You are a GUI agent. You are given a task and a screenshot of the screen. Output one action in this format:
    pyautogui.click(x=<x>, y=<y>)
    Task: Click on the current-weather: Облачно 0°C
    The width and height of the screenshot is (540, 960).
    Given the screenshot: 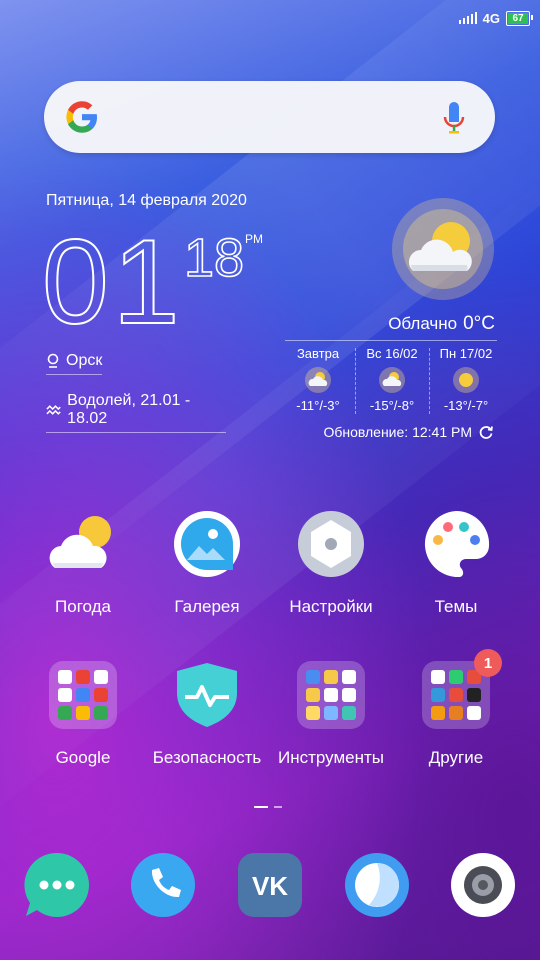 What is the action you would take?
    pyautogui.click(x=441, y=324)
    